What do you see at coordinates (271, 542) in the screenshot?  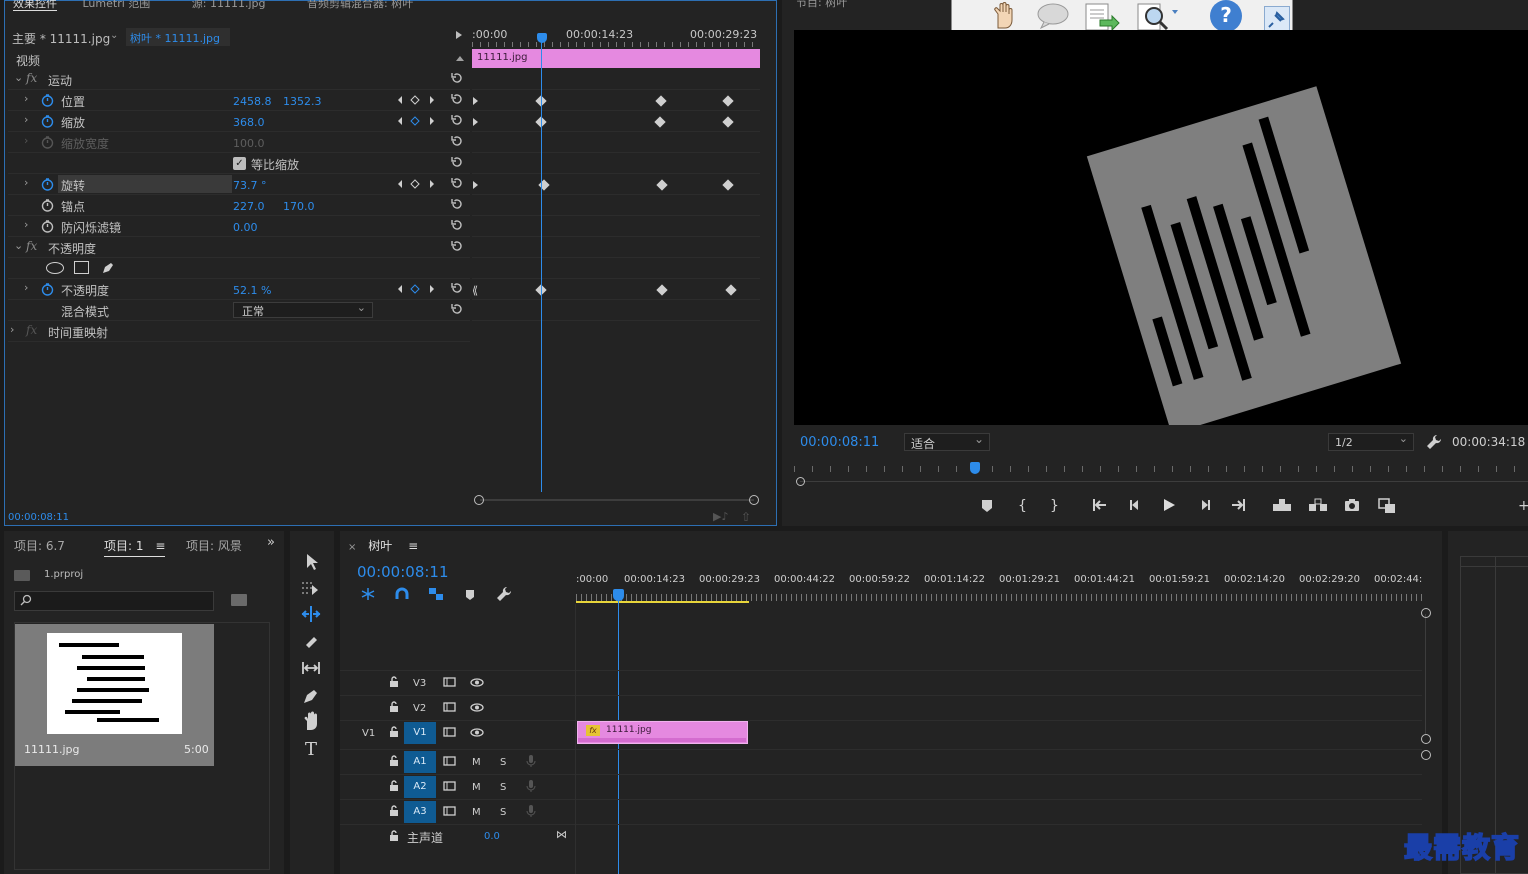 I see `more-tabs-icon: »` at bounding box center [271, 542].